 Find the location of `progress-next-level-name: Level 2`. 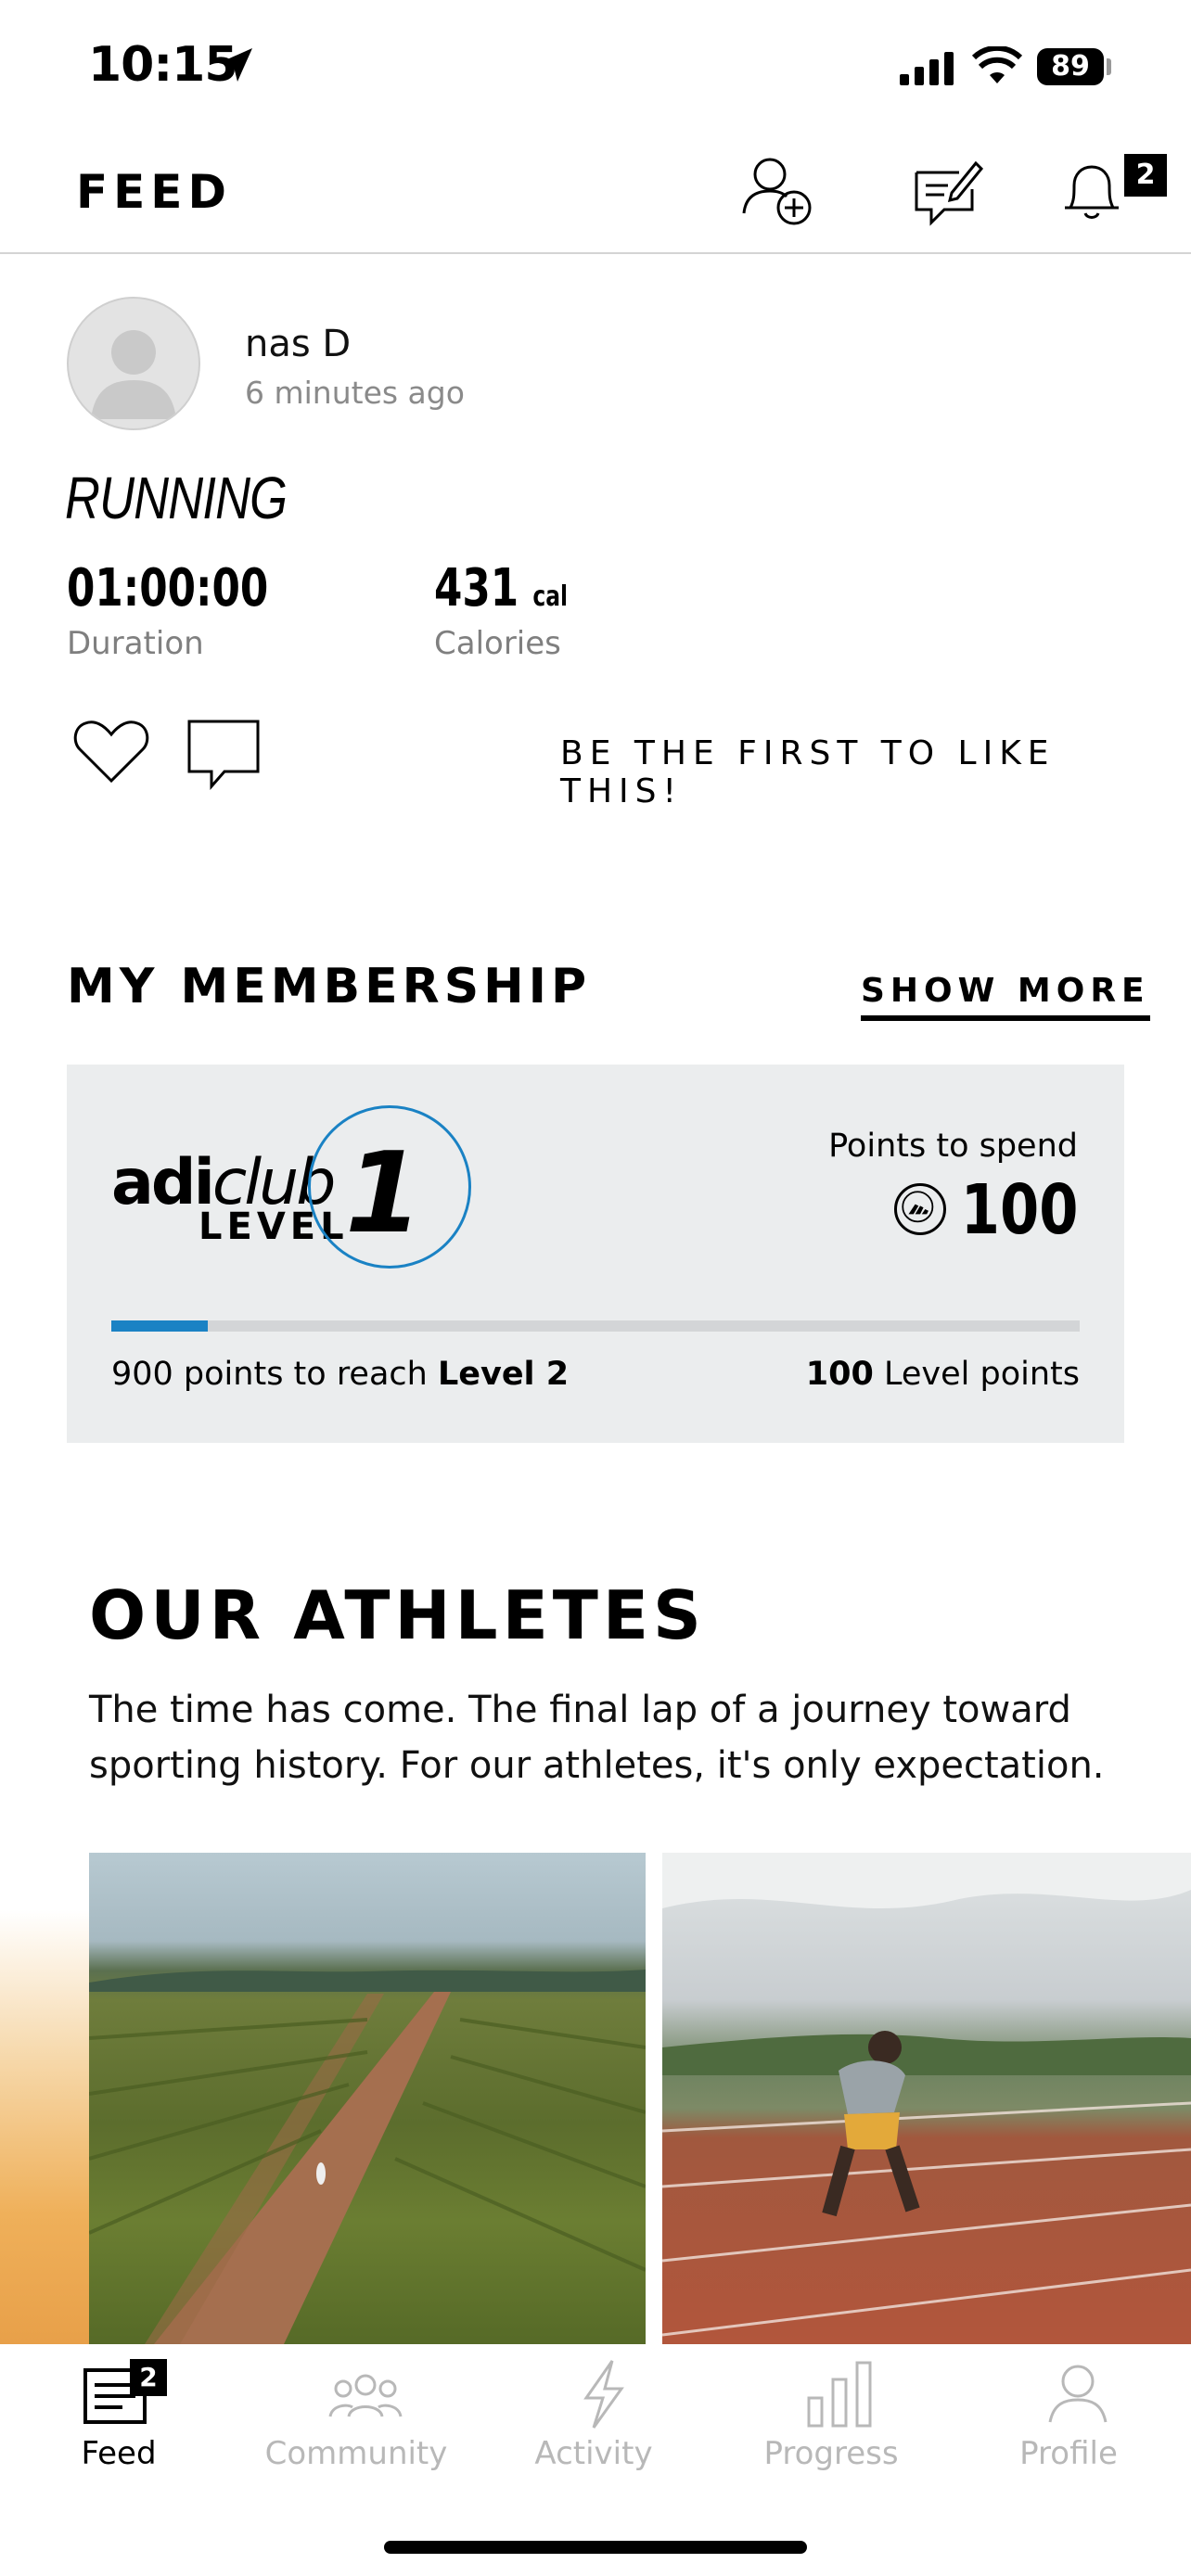

progress-next-level-name: Level 2 is located at coordinates (503, 1374).